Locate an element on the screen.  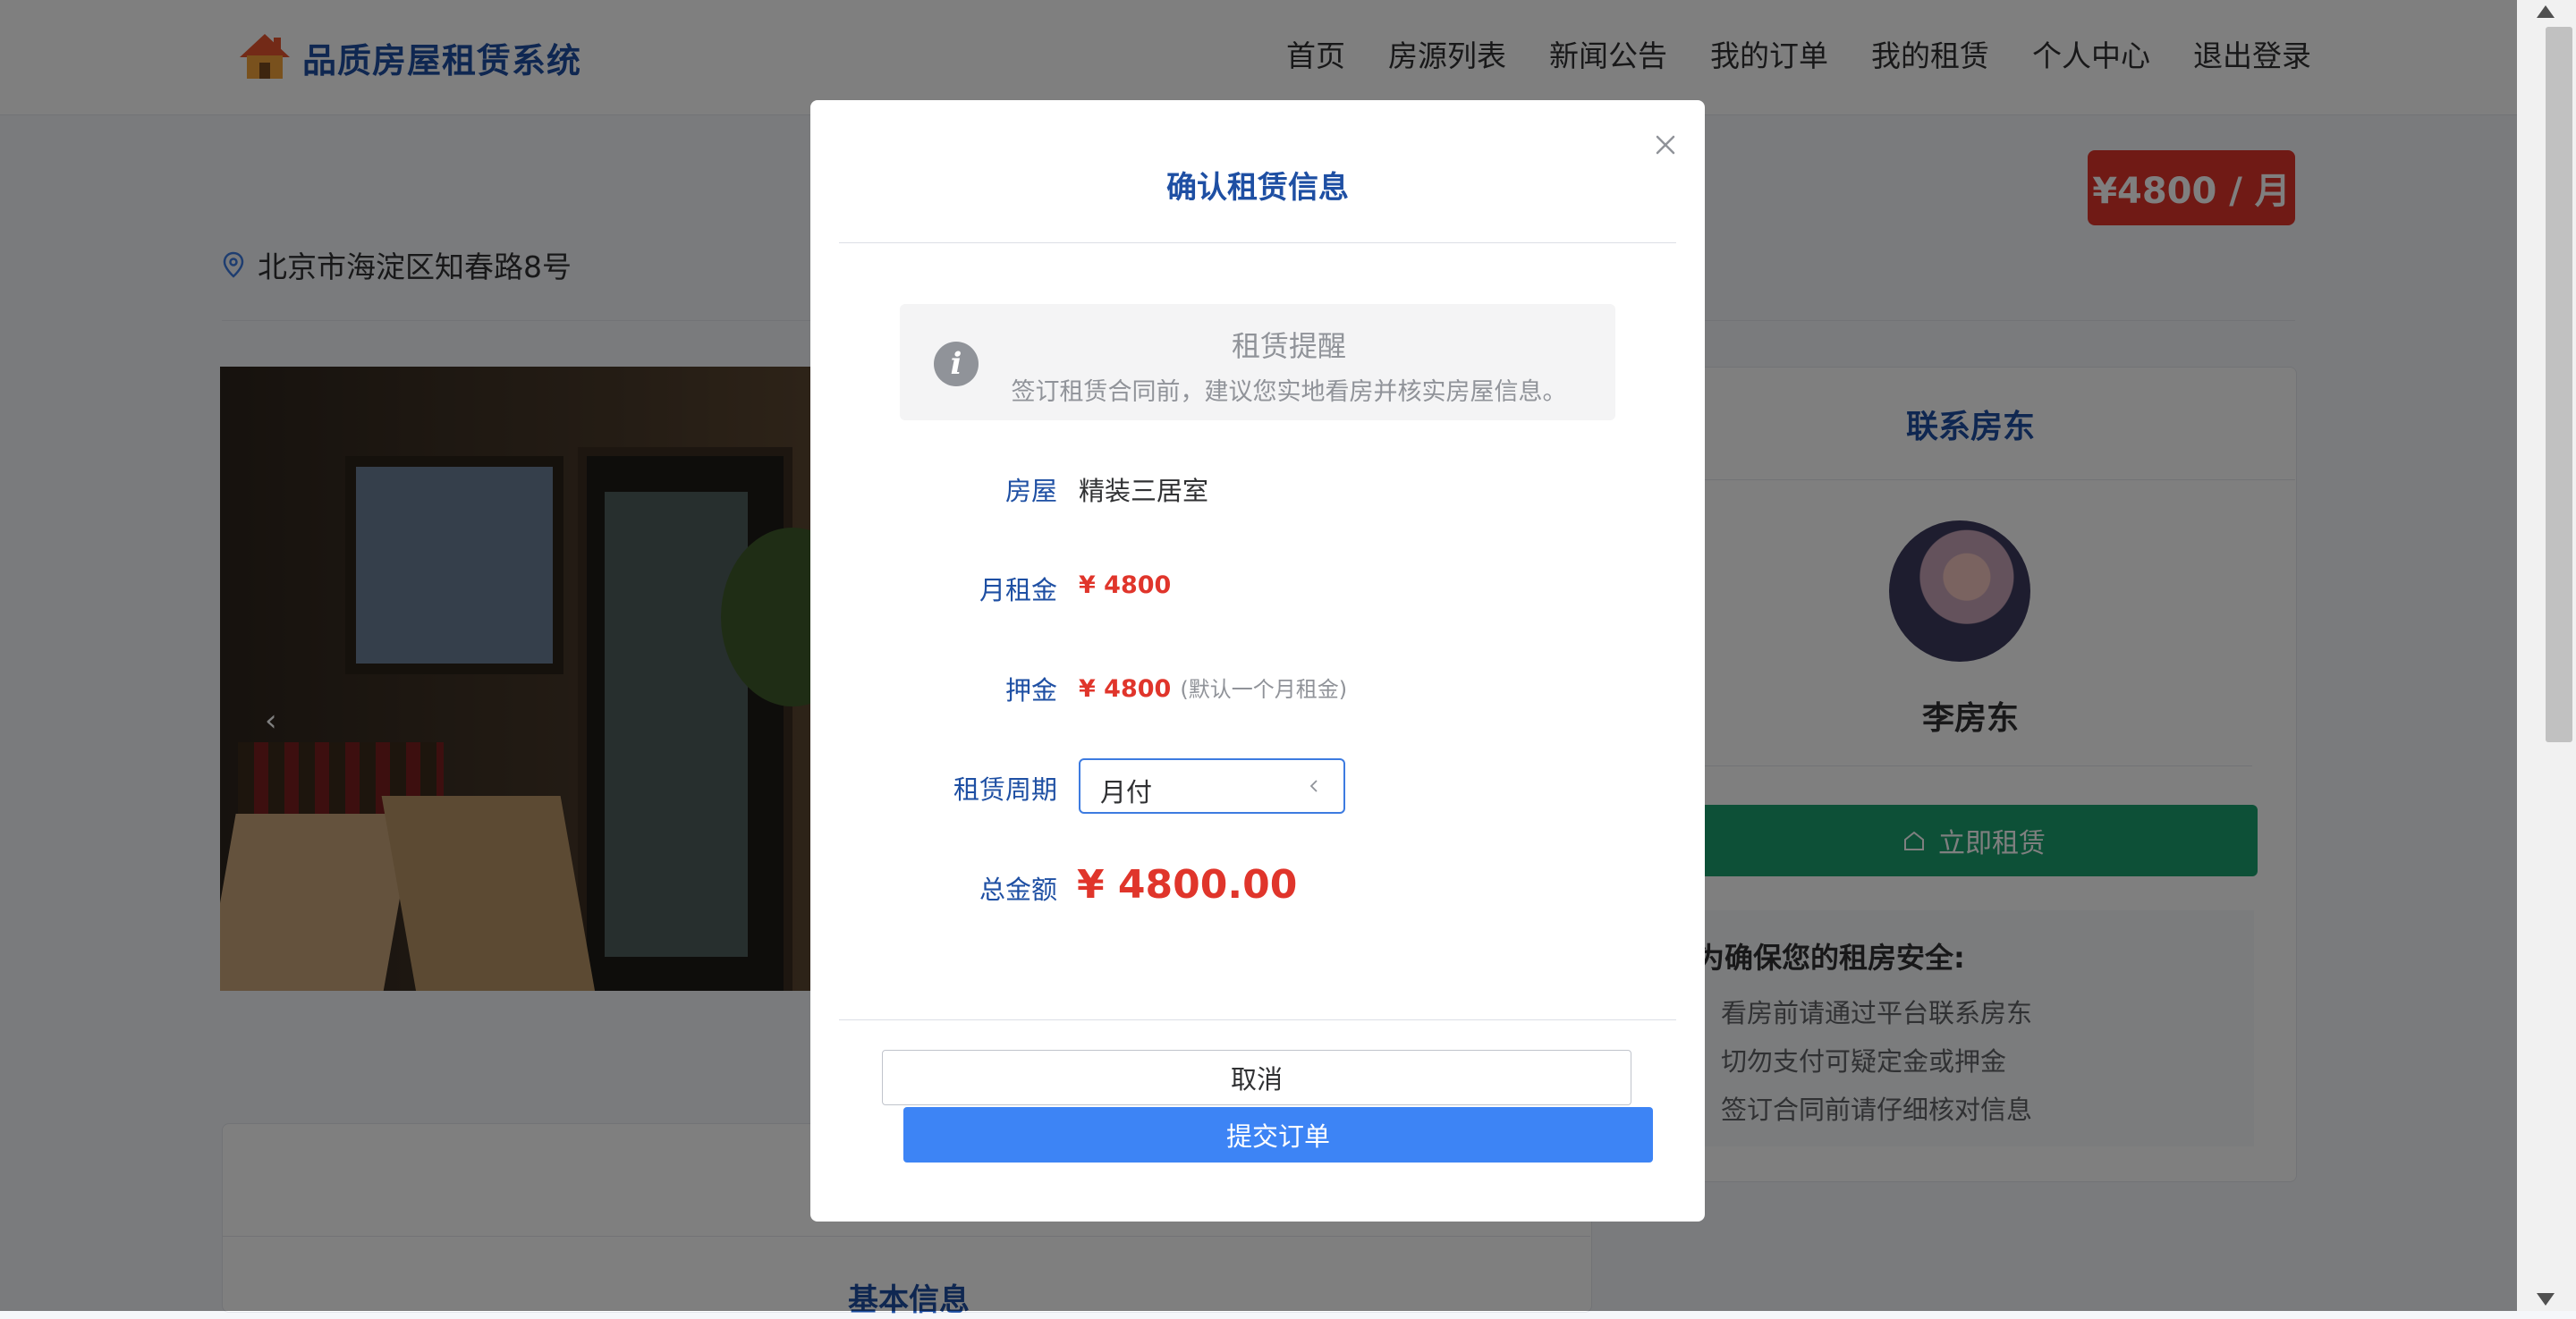
deposit-row: ¥ 4800 (默认一个月租金) is located at coordinates (1213, 688).